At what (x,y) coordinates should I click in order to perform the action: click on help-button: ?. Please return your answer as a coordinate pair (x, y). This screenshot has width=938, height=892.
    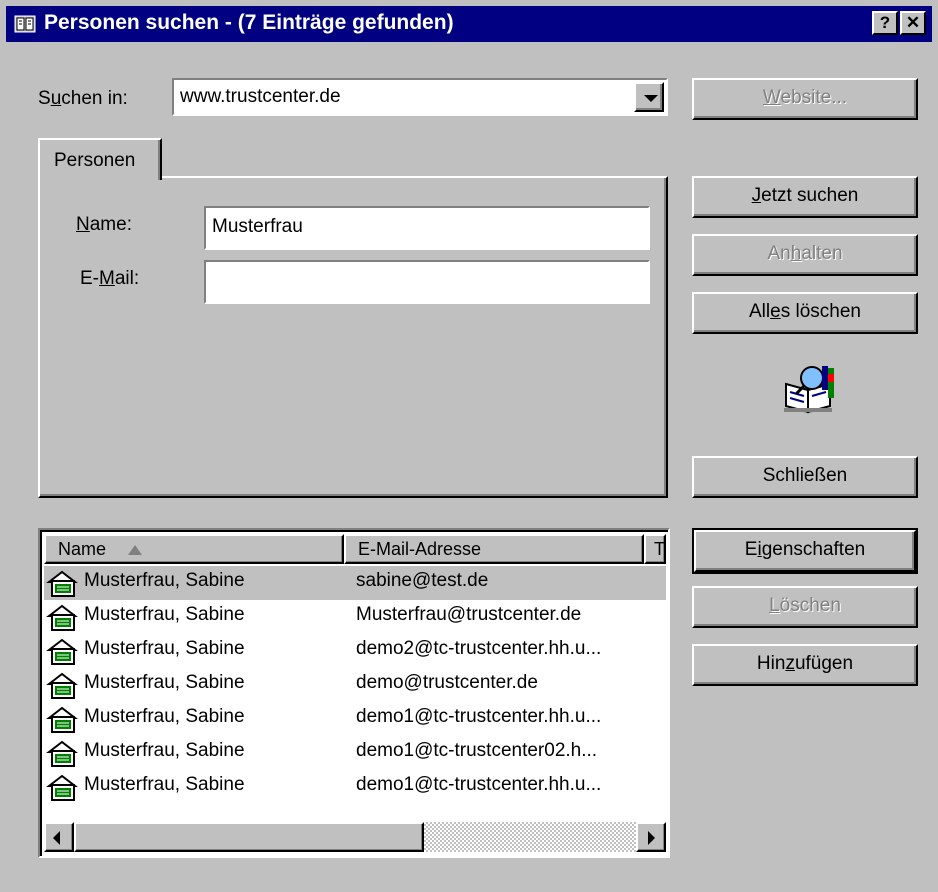
    Looking at the image, I should click on (885, 23).